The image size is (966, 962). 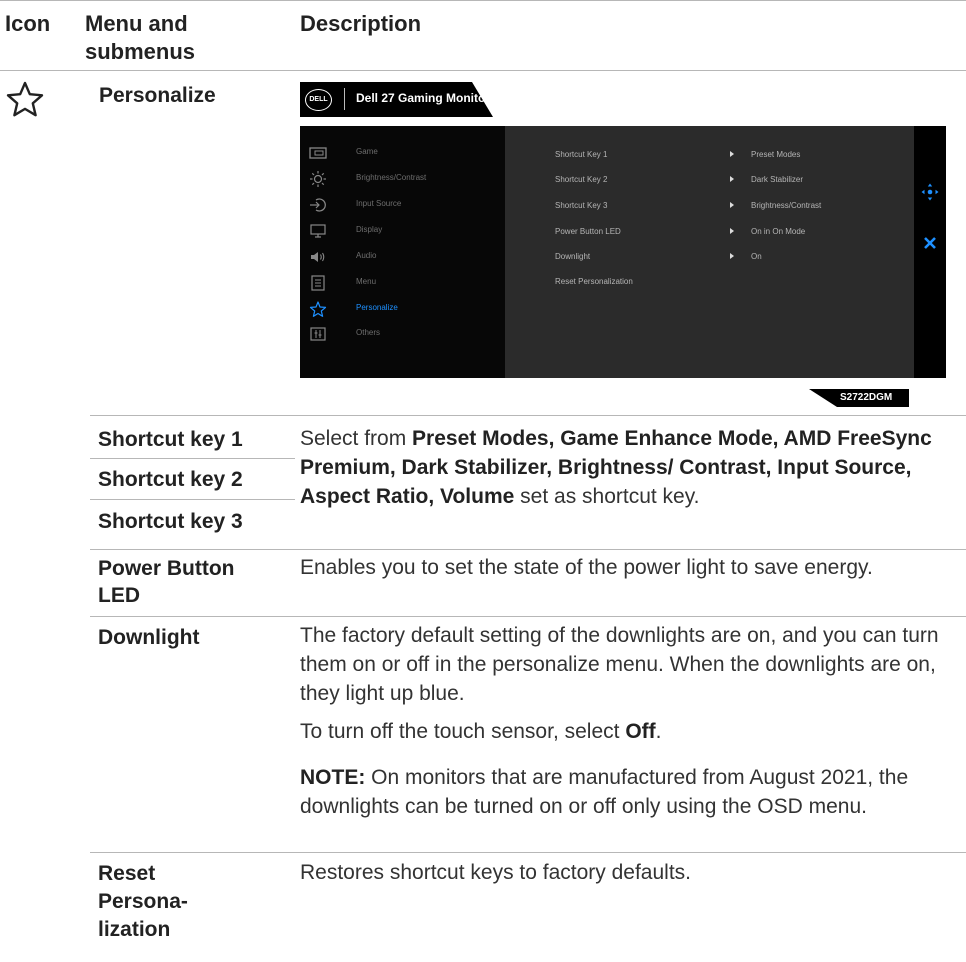 I want to click on nav-item-input-source: Input Source, so click(x=402, y=205).